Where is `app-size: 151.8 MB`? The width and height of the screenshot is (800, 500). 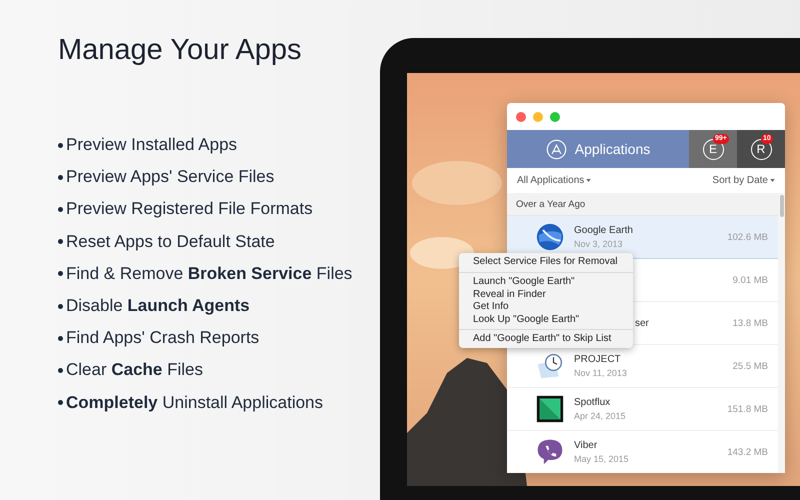 app-size: 151.8 MB is located at coordinates (747, 409).